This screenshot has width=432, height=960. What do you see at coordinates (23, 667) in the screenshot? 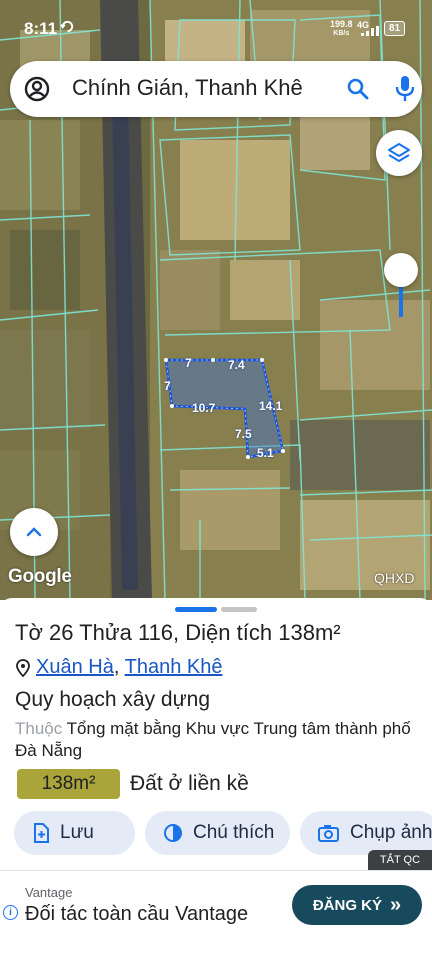
I see `location-pin-icon` at bounding box center [23, 667].